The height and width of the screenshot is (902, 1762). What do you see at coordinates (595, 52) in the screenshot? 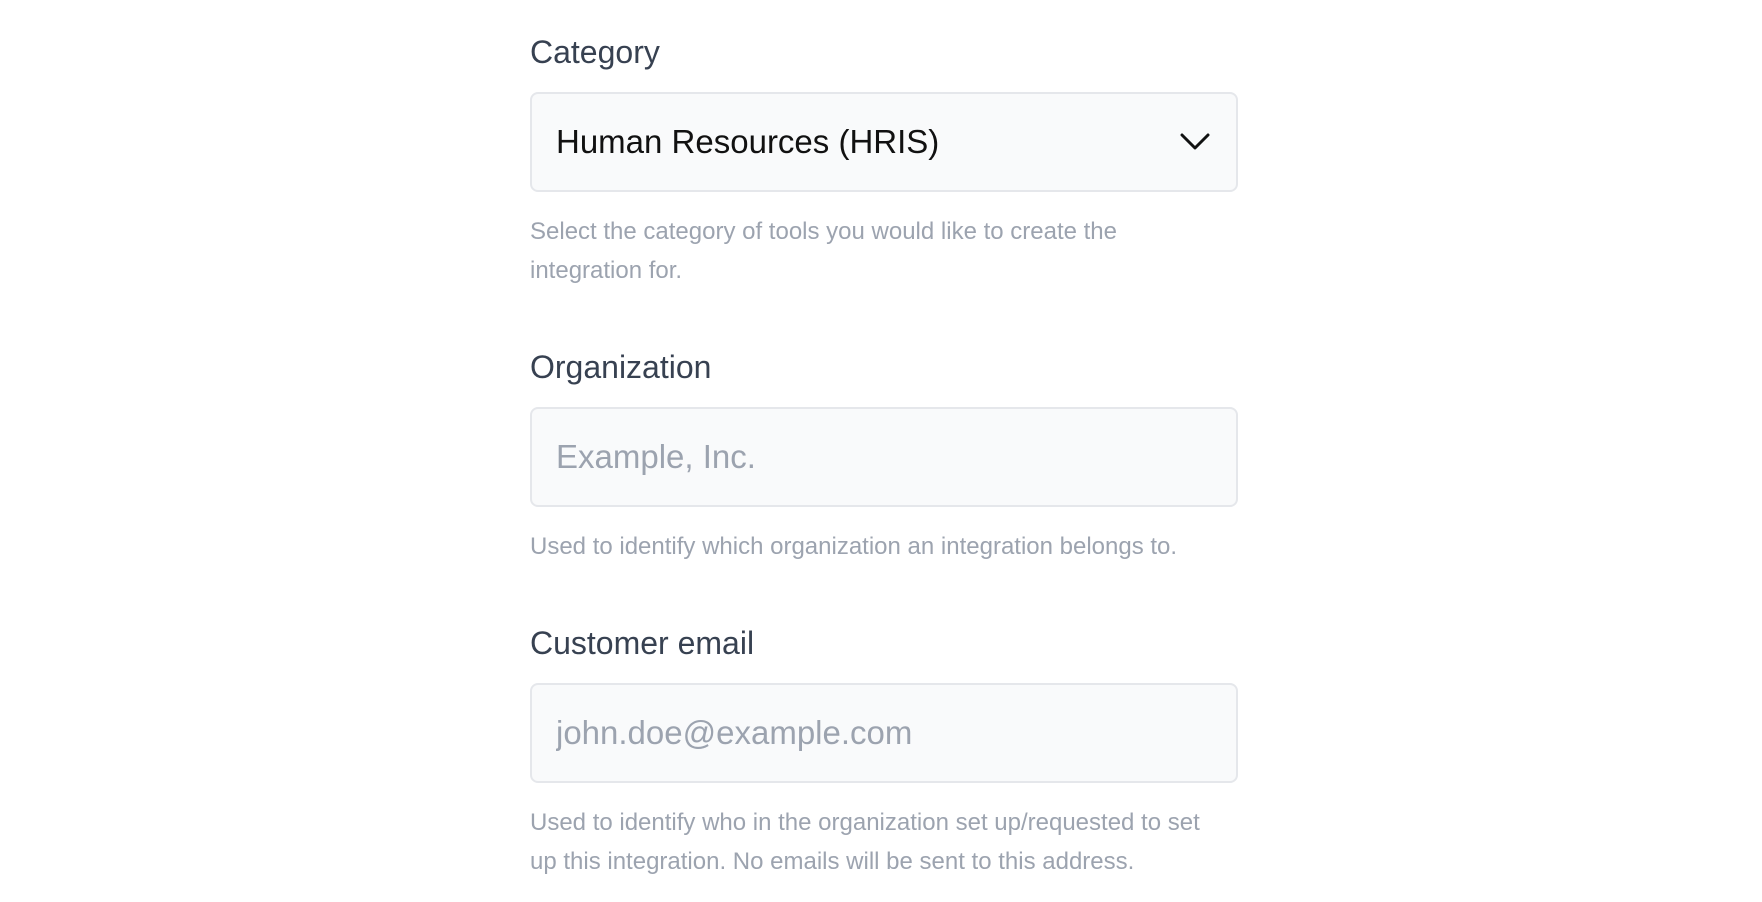
I see `category-label: Category` at bounding box center [595, 52].